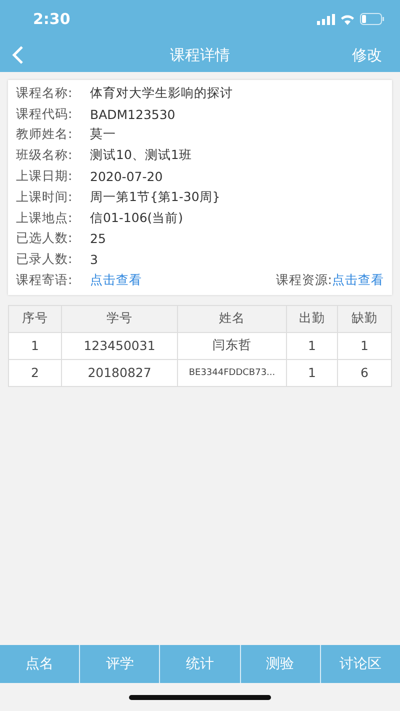 This screenshot has width=400, height=711. What do you see at coordinates (133, 114) in the screenshot?
I see `field-value: BADM123530` at bounding box center [133, 114].